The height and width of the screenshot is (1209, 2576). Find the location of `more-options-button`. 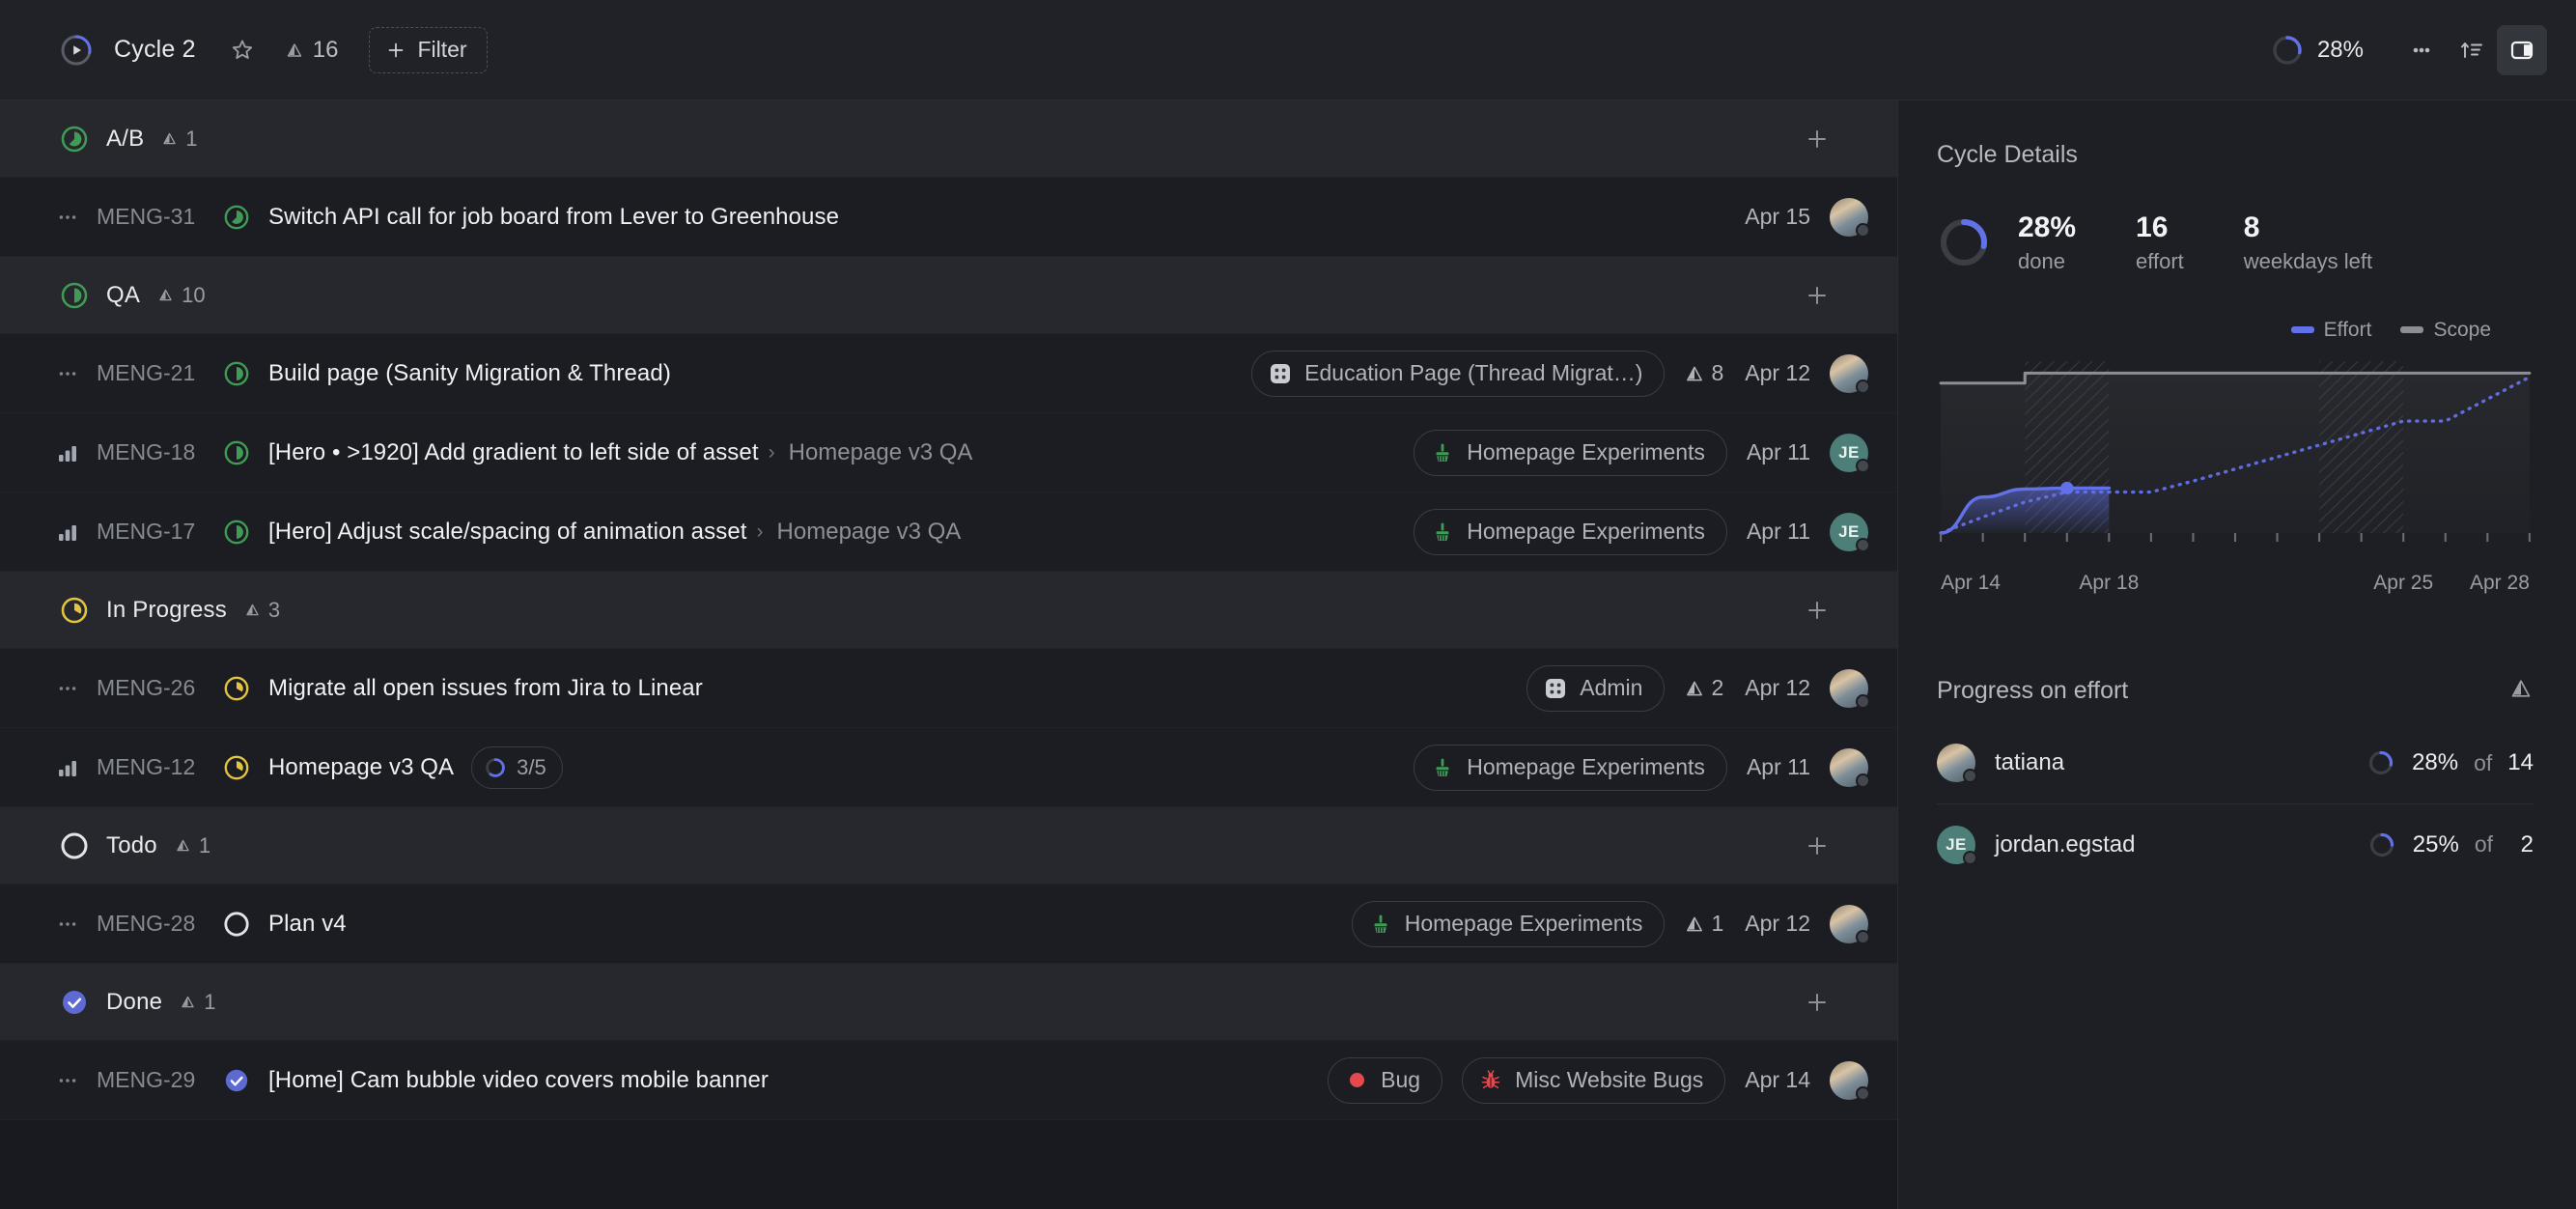

more-options-button is located at coordinates (2422, 50).